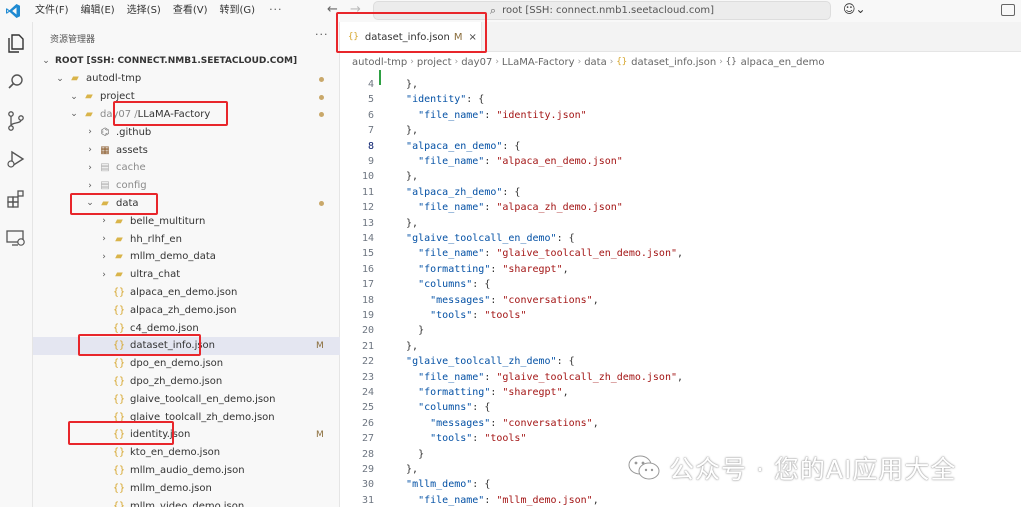 This screenshot has width=1021, height=507. What do you see at coordinates (411, 32) in the screenshot?
I see `annotation-box-tab` at bounding box center [411, 32].